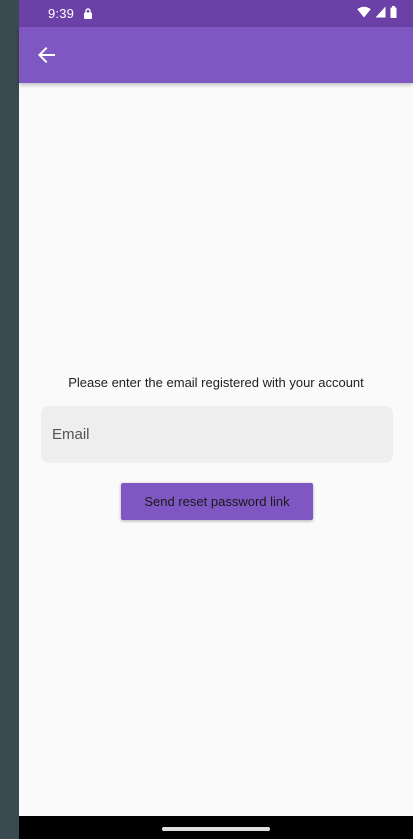 The image size is (413, 839). I want to click on home-gesture-handle, so click(216, 829).